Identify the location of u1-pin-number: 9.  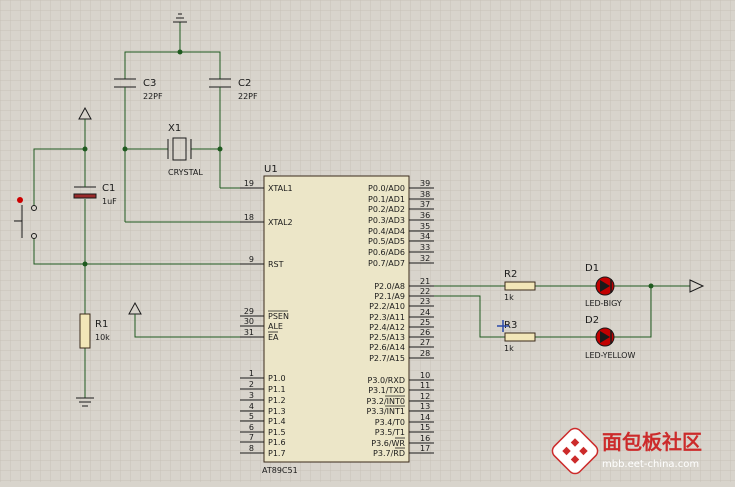
(251, 259).